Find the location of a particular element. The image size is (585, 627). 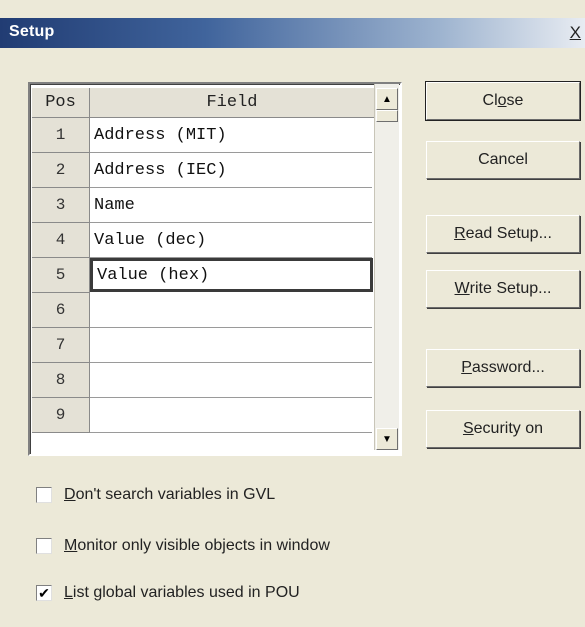

table-row: 3 Name is located at coordinates (203, 205).